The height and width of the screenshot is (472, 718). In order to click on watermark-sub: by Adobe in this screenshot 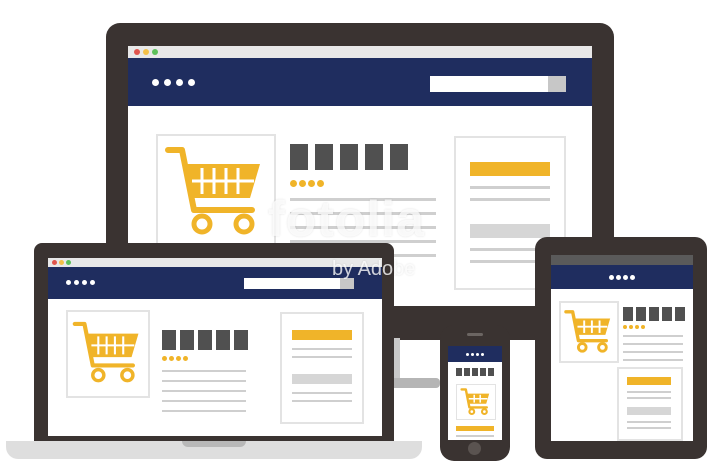, I will do `click(374, 269)`.